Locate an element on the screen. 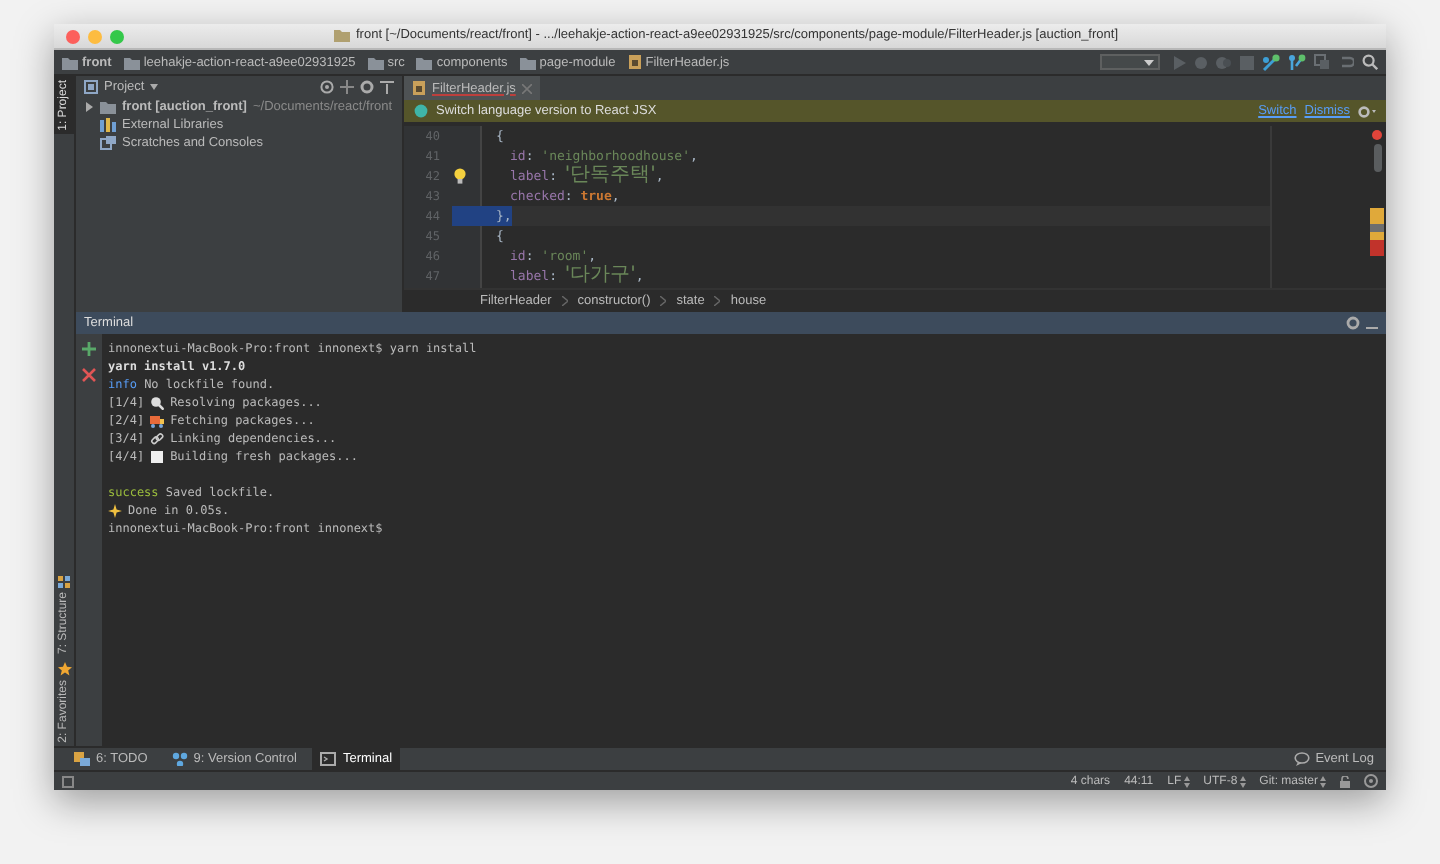  todo-icon is located at coordinates (82, 759).